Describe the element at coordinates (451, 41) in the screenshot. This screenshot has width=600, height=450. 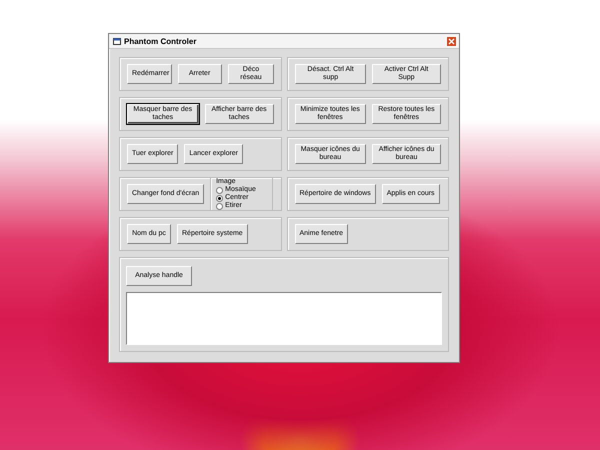
I see `close-button` at that location.